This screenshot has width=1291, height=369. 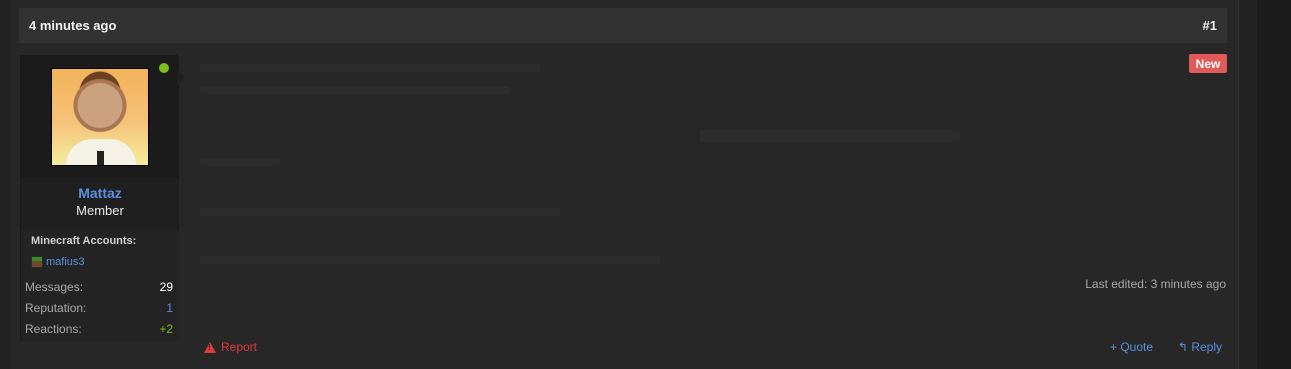 What do you see at coordinates (99, 308) in the screenshot?
I see `stat-reputation: Reputation: 1` at bounding box center [99, 308].